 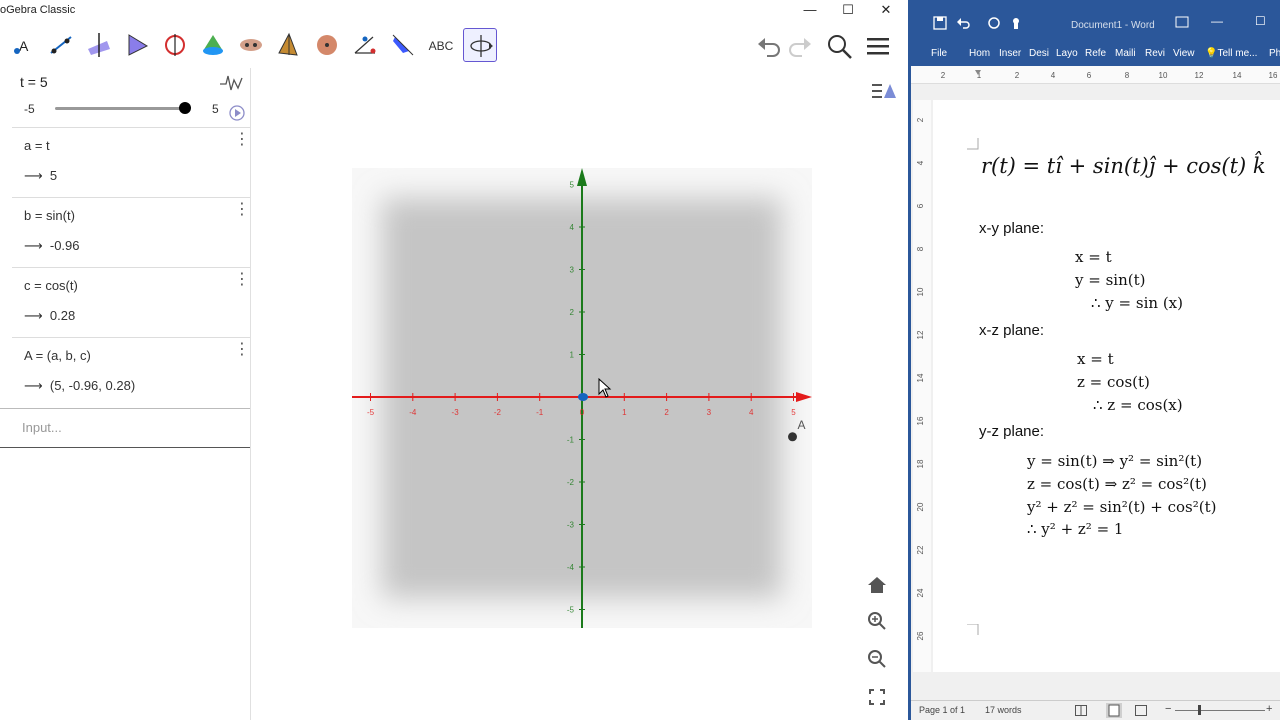 What do you see at coordinates (237, 113) in the screenshot?
I see `play-icon` at bounding box center [237, 113].